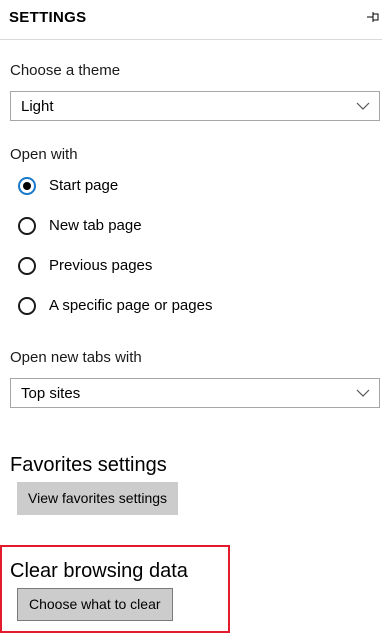 The width and height of the screenshot is (382, 633). What do you see at coordinates (51, 393) in the screenshot?
I see `new-tabs-select-value: Top sites` at bounding box center [51, 393].